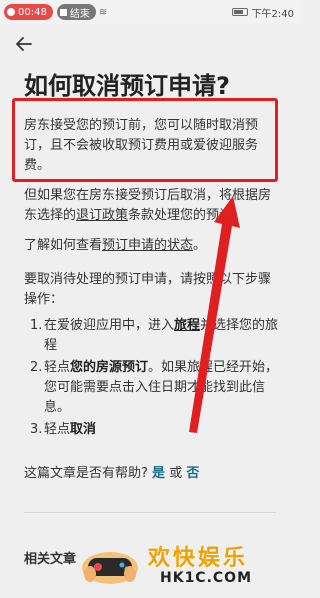  I want to click on gamepad-logo-icon, so click(110, 568).